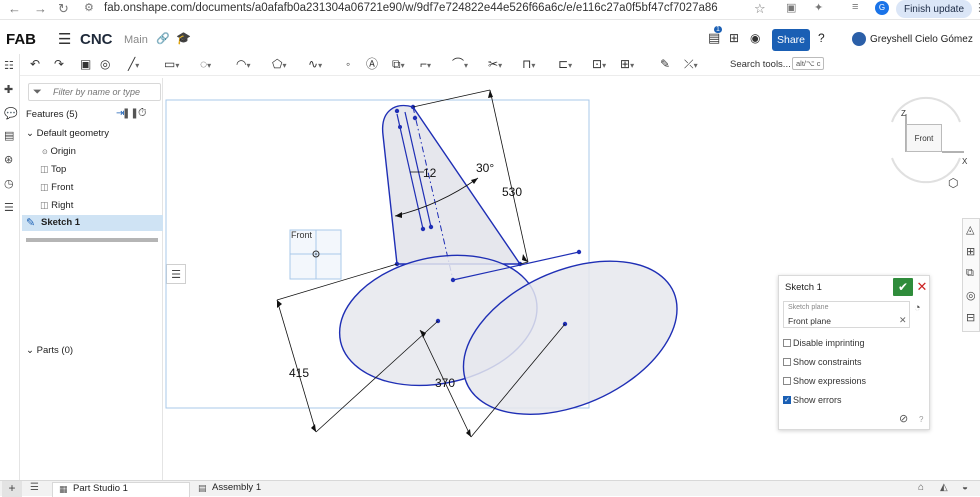 The image size is (980, 497). Describe the element at coordinates (105, 92) in the screenshot. I see `filter-input` at that location.